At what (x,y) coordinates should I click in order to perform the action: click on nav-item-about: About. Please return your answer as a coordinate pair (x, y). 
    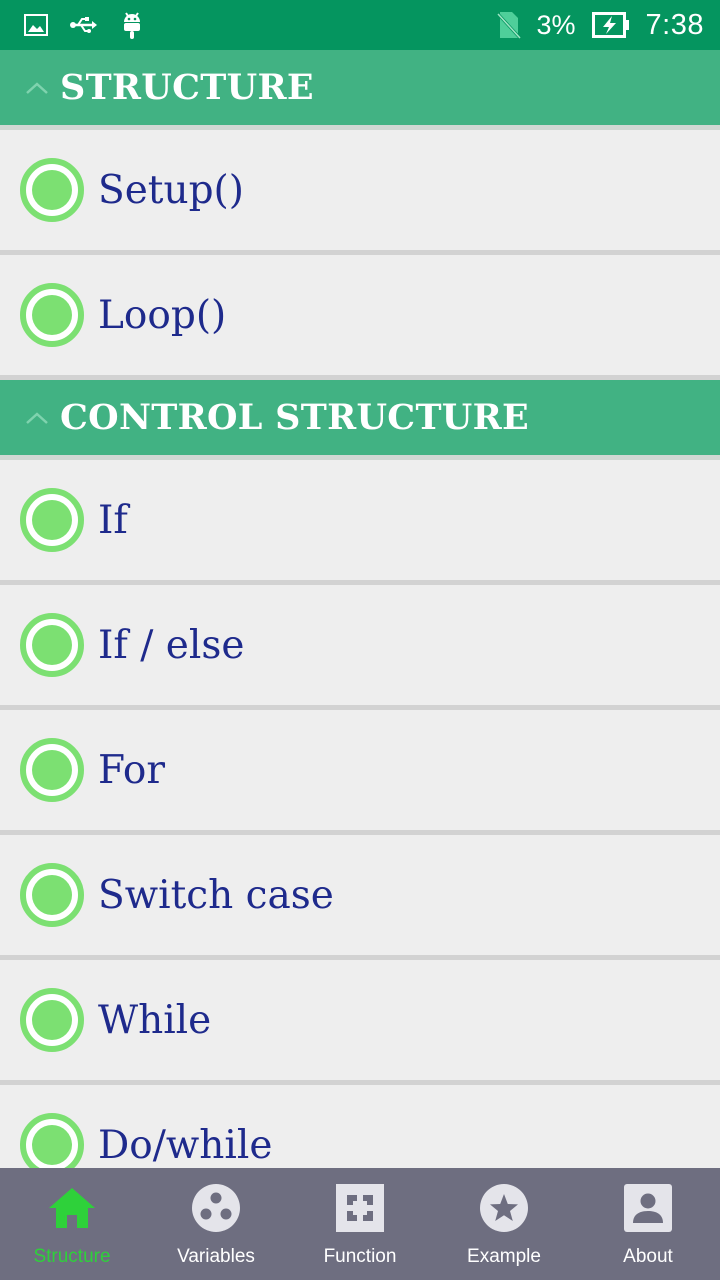
    Looking at the image, I should click on (648, 1224).